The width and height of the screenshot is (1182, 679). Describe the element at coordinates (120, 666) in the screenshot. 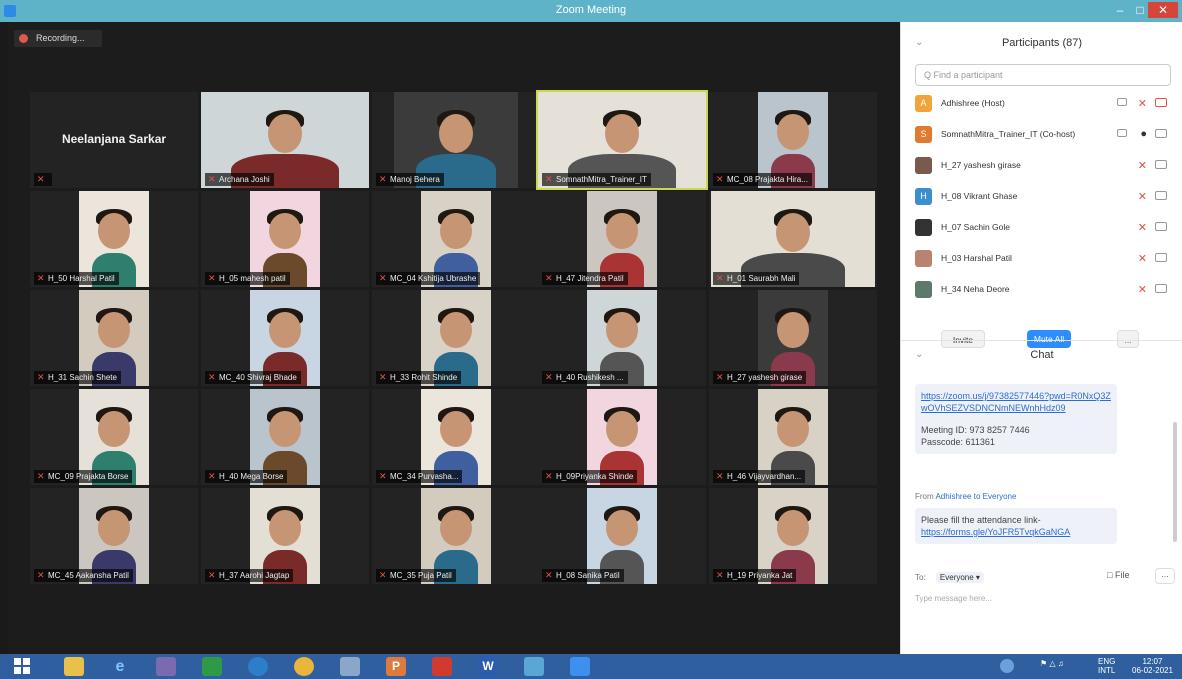

I see `internet-explorer-icon: e` at that location.